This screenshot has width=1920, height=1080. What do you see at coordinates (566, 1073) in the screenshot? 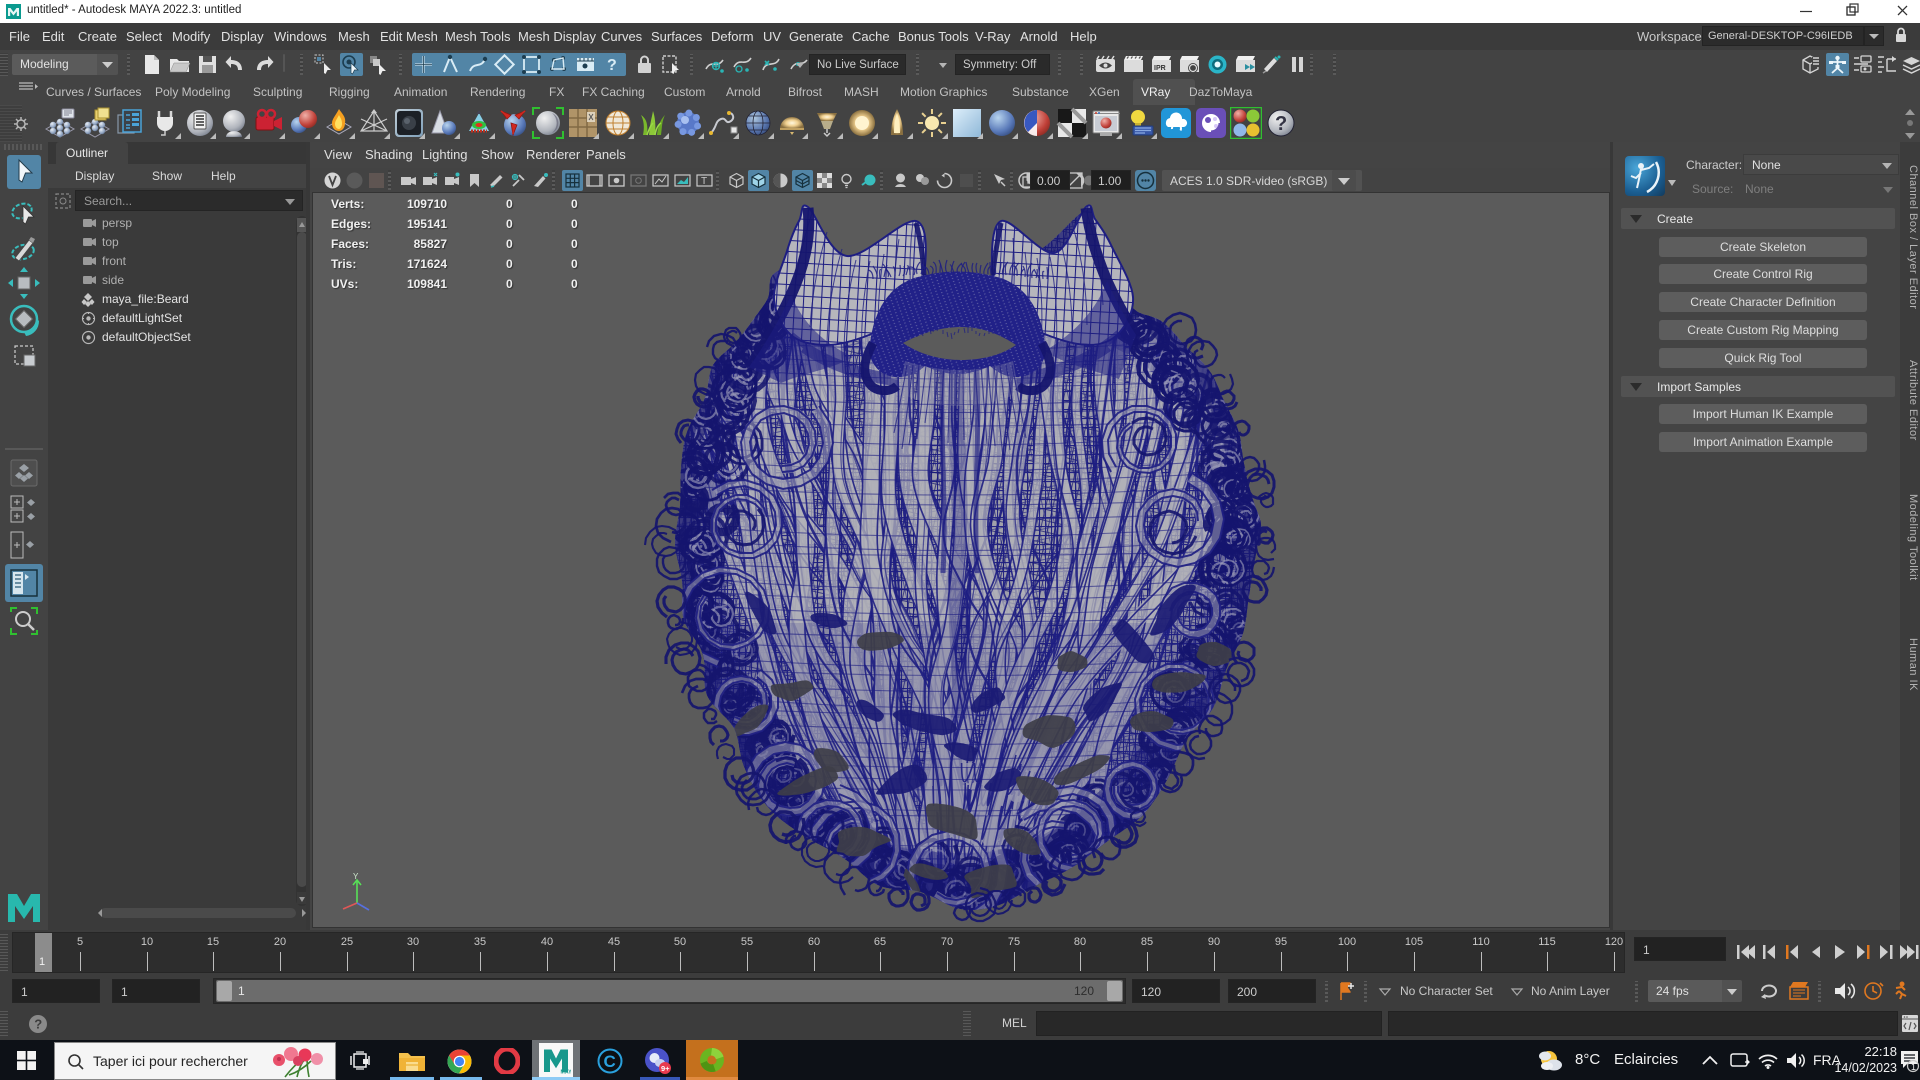
I see `svg-text: MAYA` at bounding box center [566, 1073].